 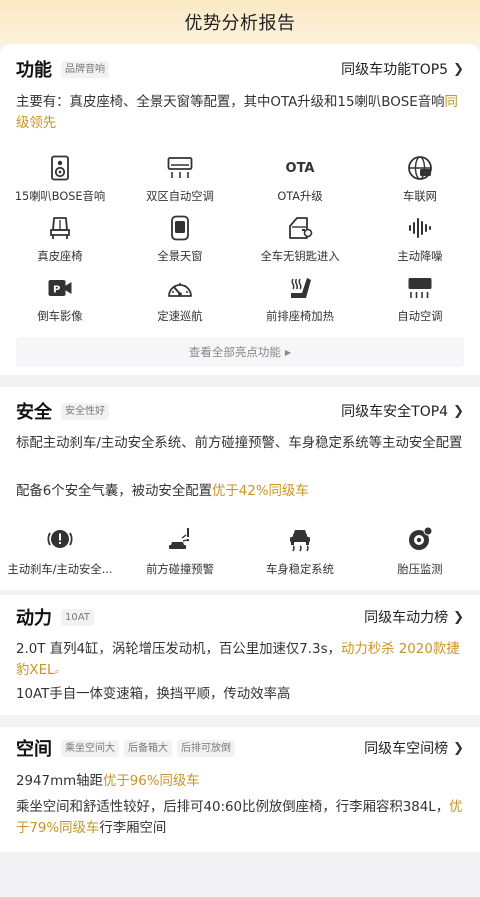 I want to click on space-desc2-main: 乘坐空间和舒适性较好，后排可40:60比例放倒座椅，行李厢容积384L，, so click(x=233, y=807).